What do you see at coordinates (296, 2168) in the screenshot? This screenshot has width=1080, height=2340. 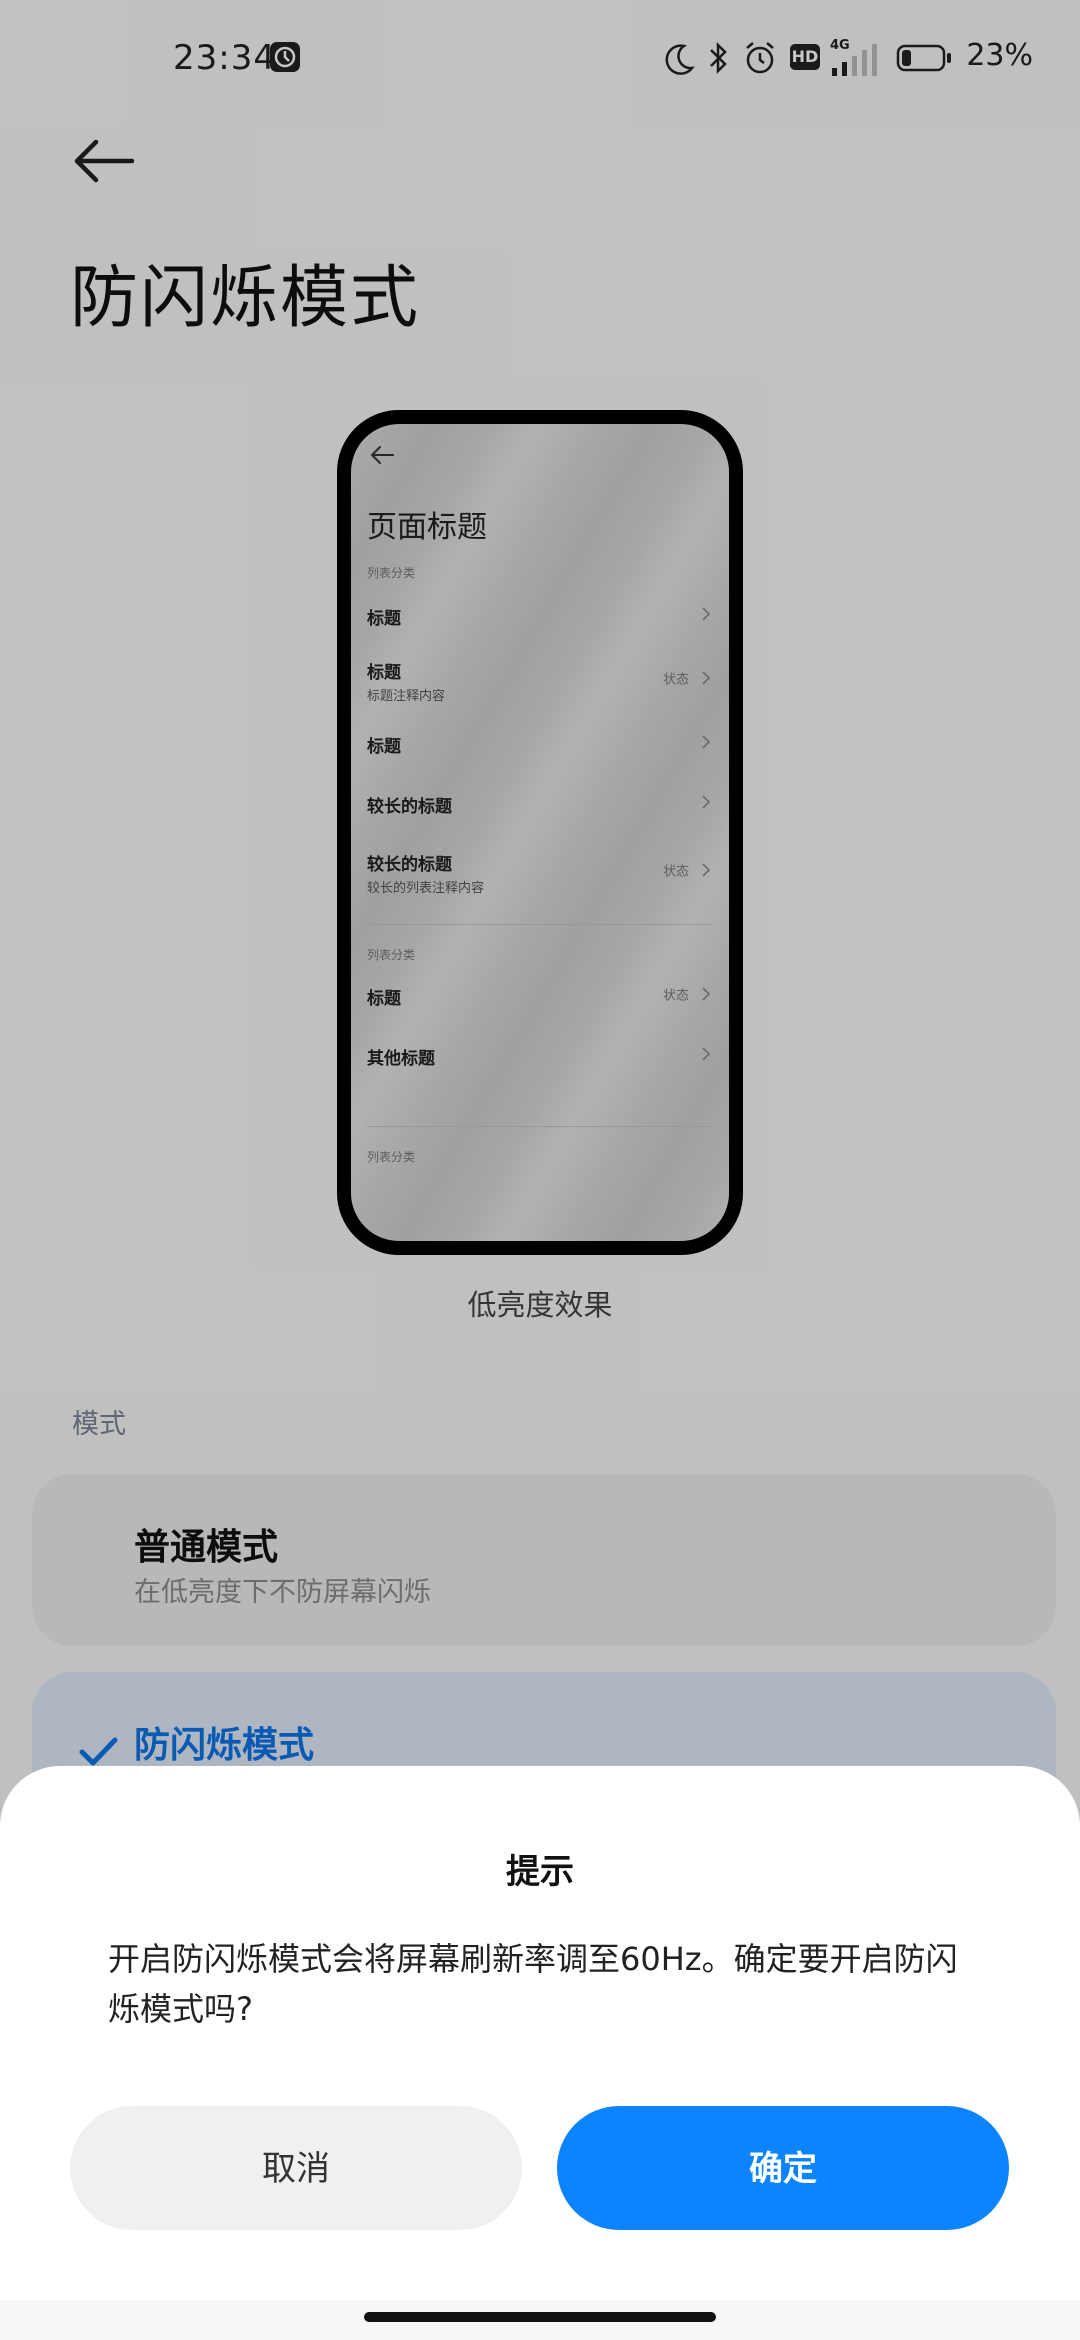 I see `cancel-button: 取消` at bounding box center [296, 2168].